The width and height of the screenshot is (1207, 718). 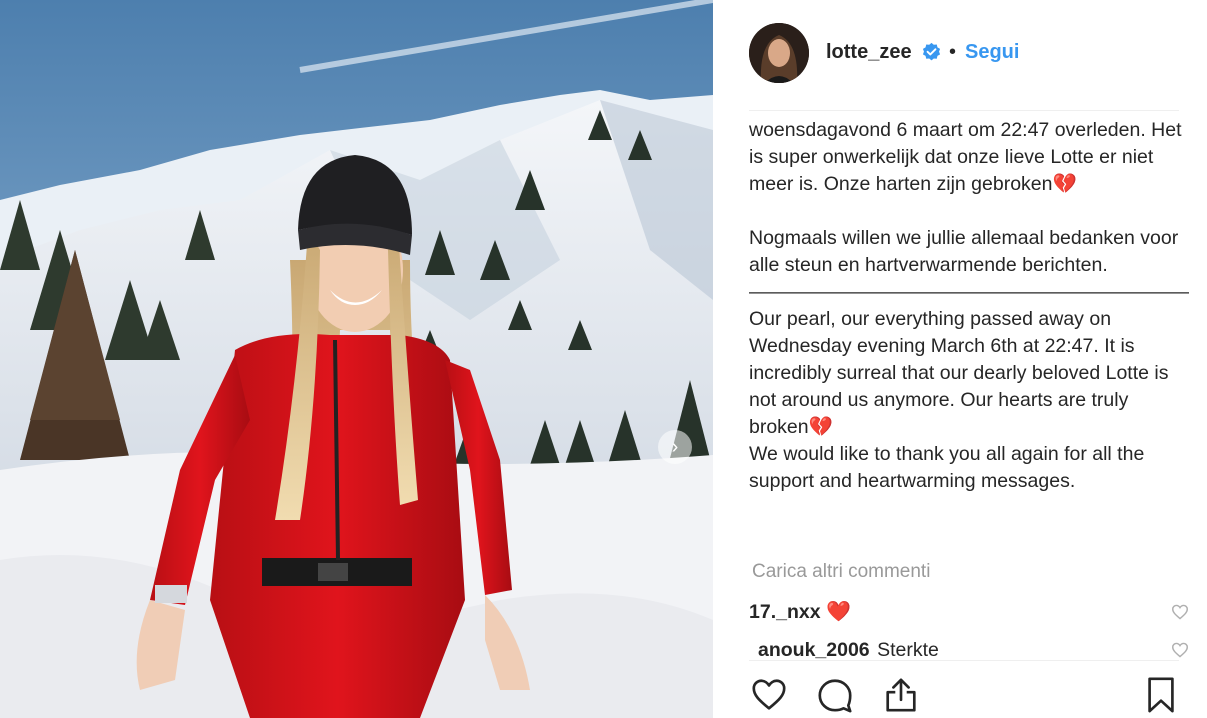 What do you see at coordinates (931, 51) in the screenshot?
I see `verified-badge-icon` at bounding box center [931, 51].